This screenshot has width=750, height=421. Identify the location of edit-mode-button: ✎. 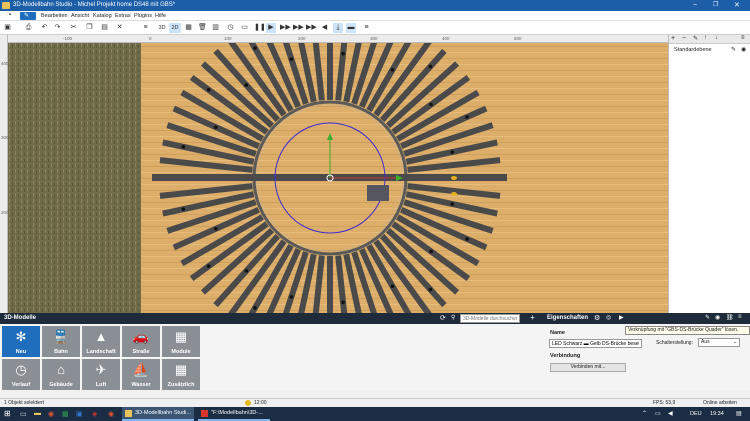
(28, 16).